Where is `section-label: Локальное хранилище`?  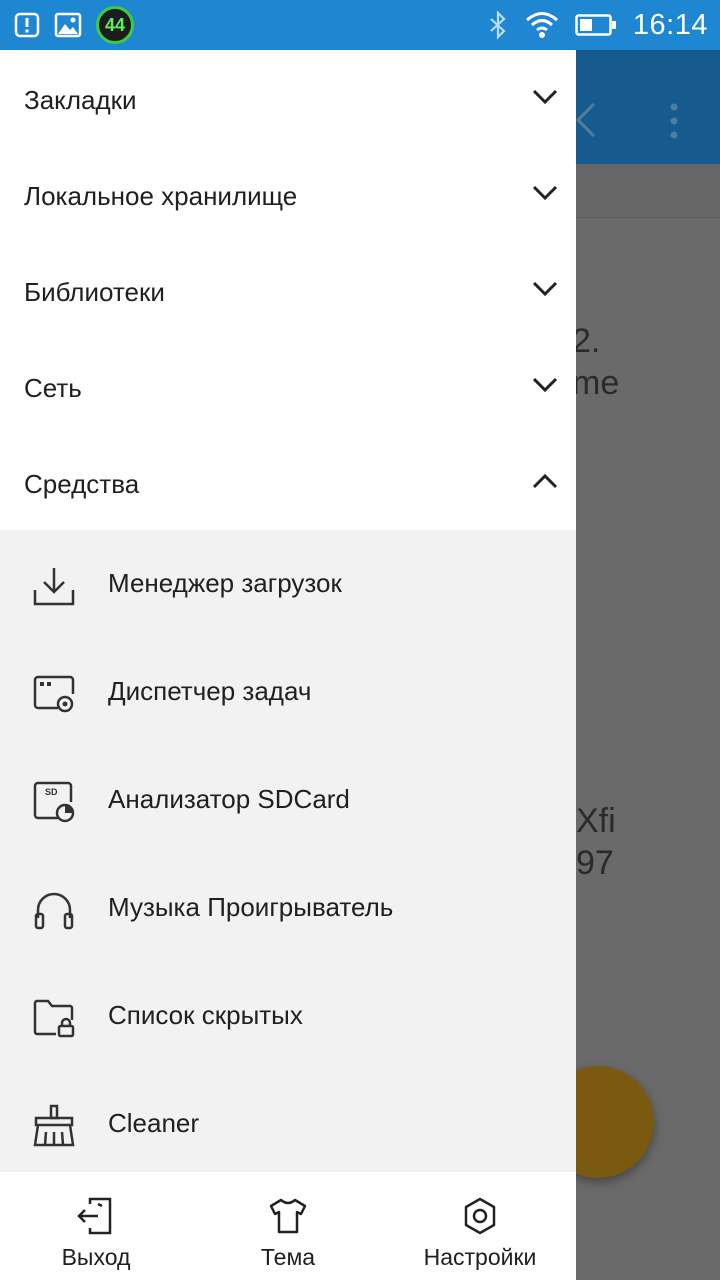
section-label: Локальное хранилище is located at coordinates (161, 195).